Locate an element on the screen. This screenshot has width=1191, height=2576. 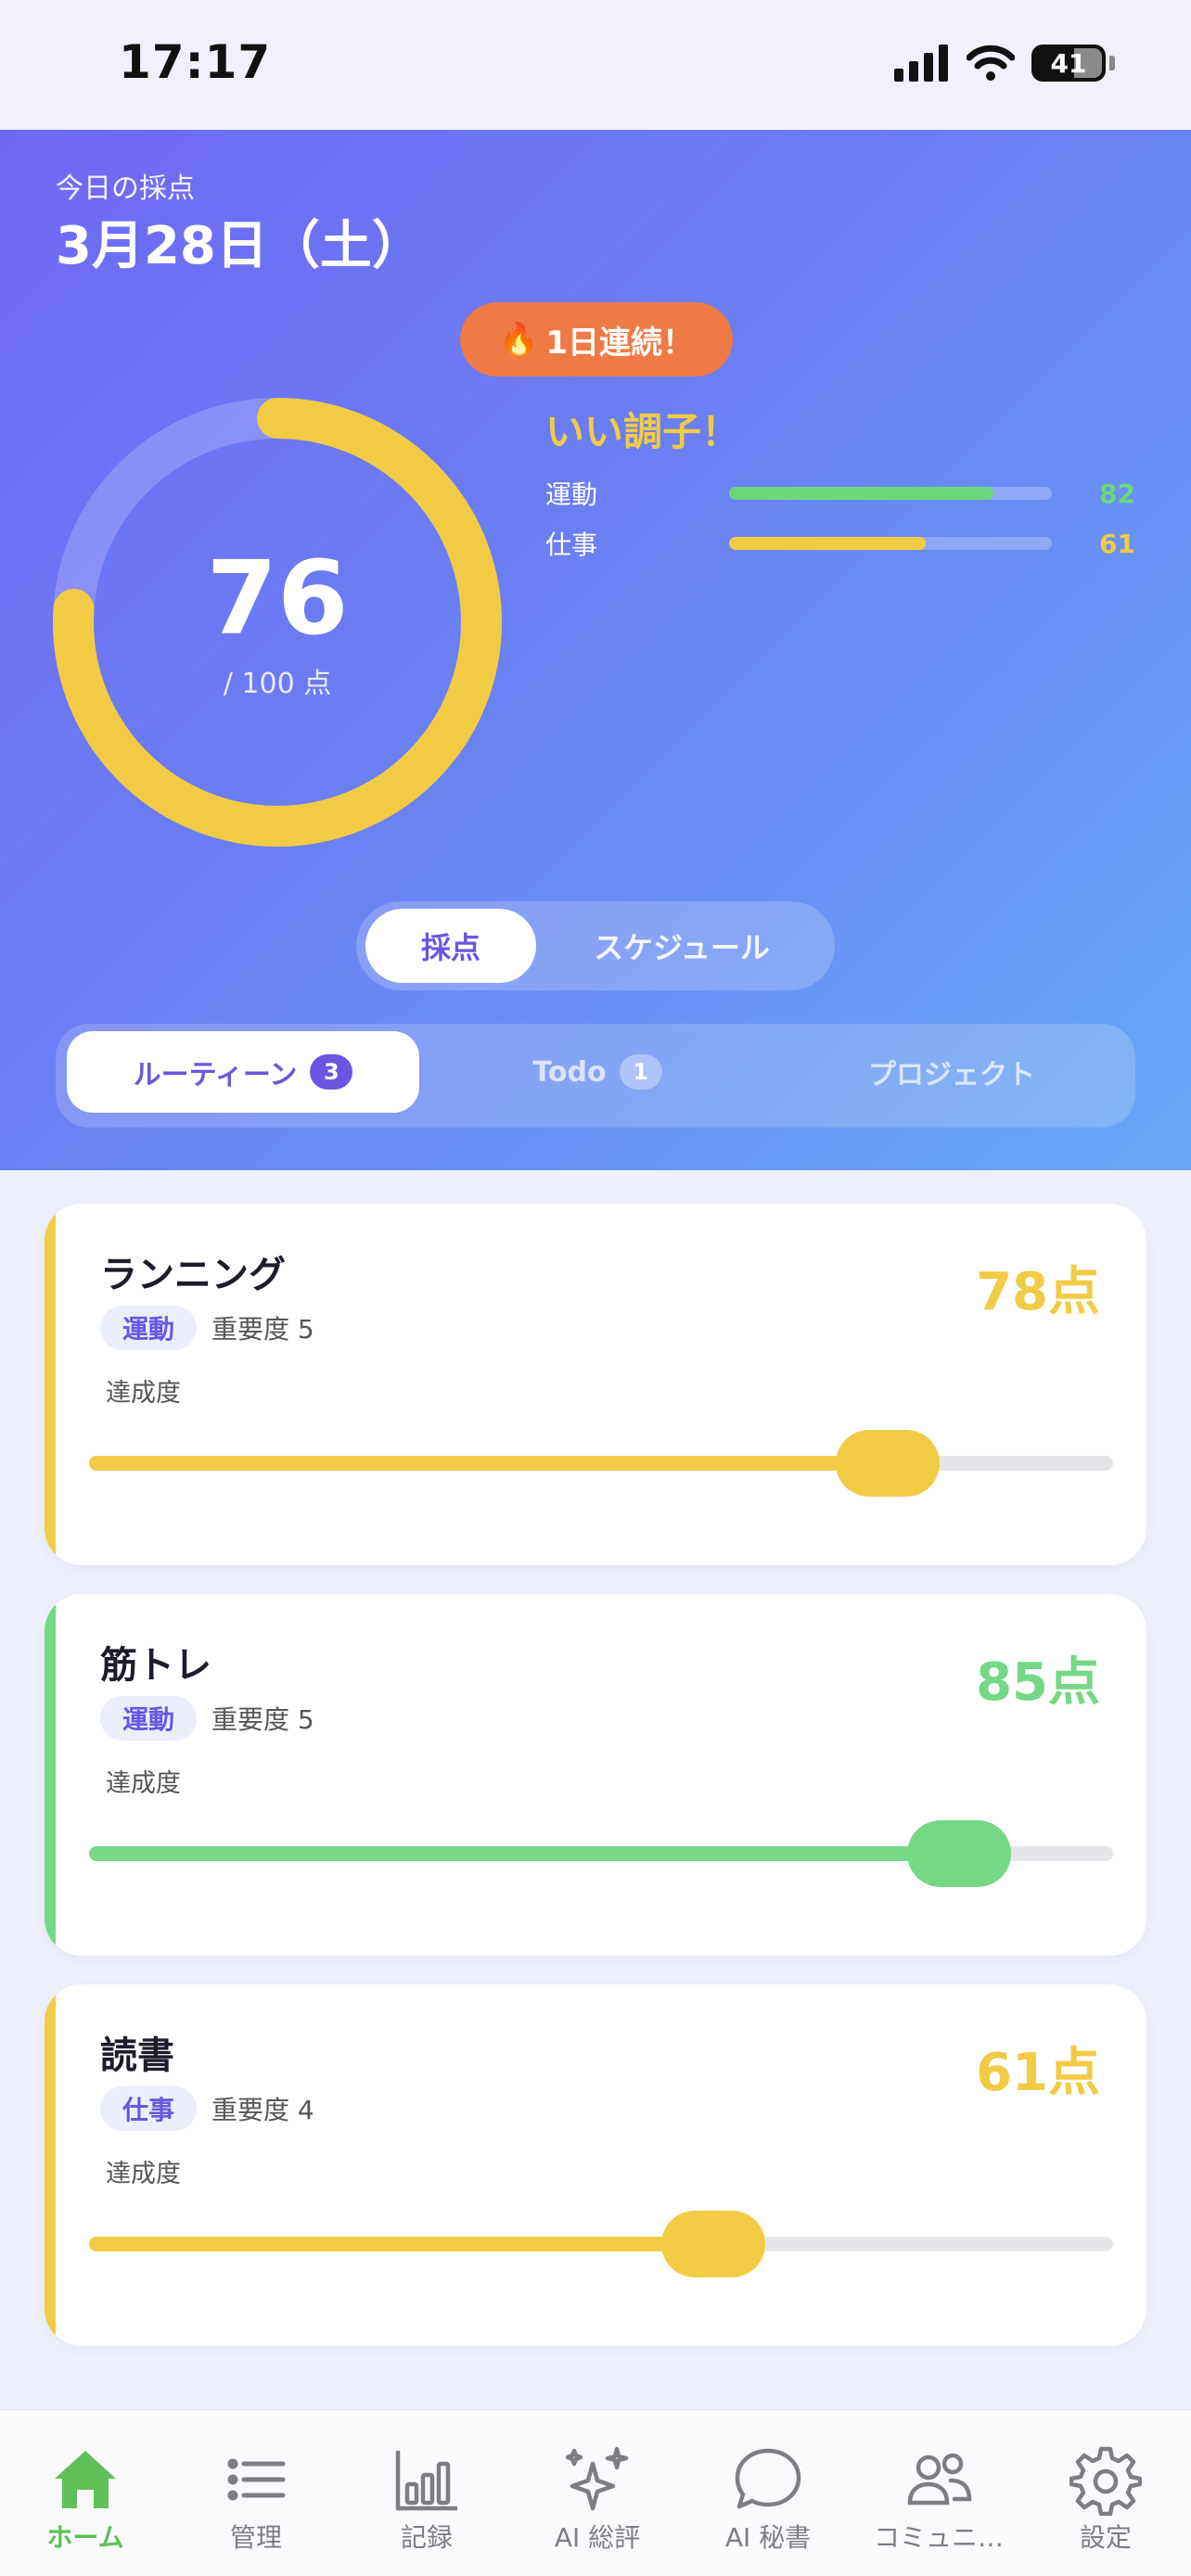
card-score: 61点 is located at coordinates (1038, 2073).